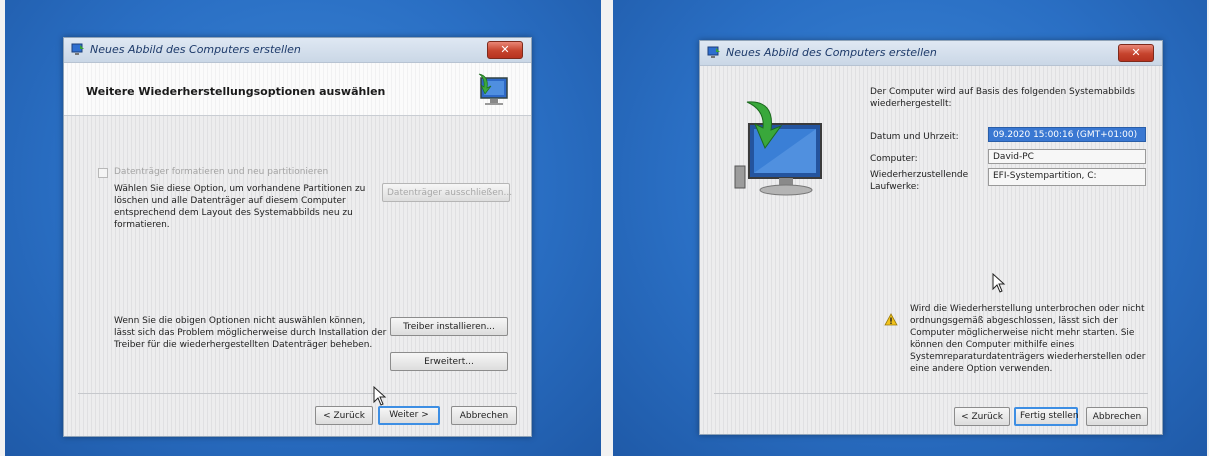 This screenshot has width=1209, height=456. Describe the element at coordinates (1046, 416) in the screenshot. I see `finish-button: Fertig stellen` at that location.